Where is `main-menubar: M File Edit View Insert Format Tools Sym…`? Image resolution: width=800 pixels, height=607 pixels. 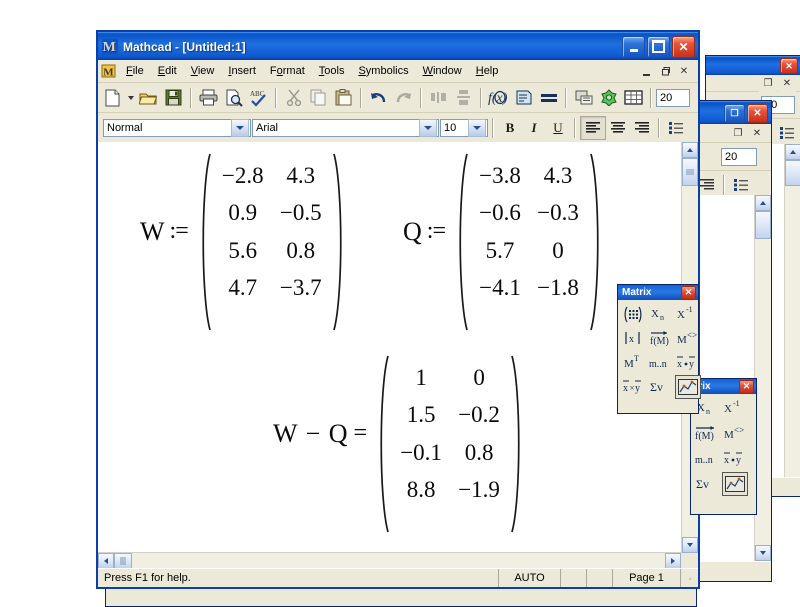
main-menubar: M File Edit View Insert Format Tools Sym… is located at coordinates (398, 71).